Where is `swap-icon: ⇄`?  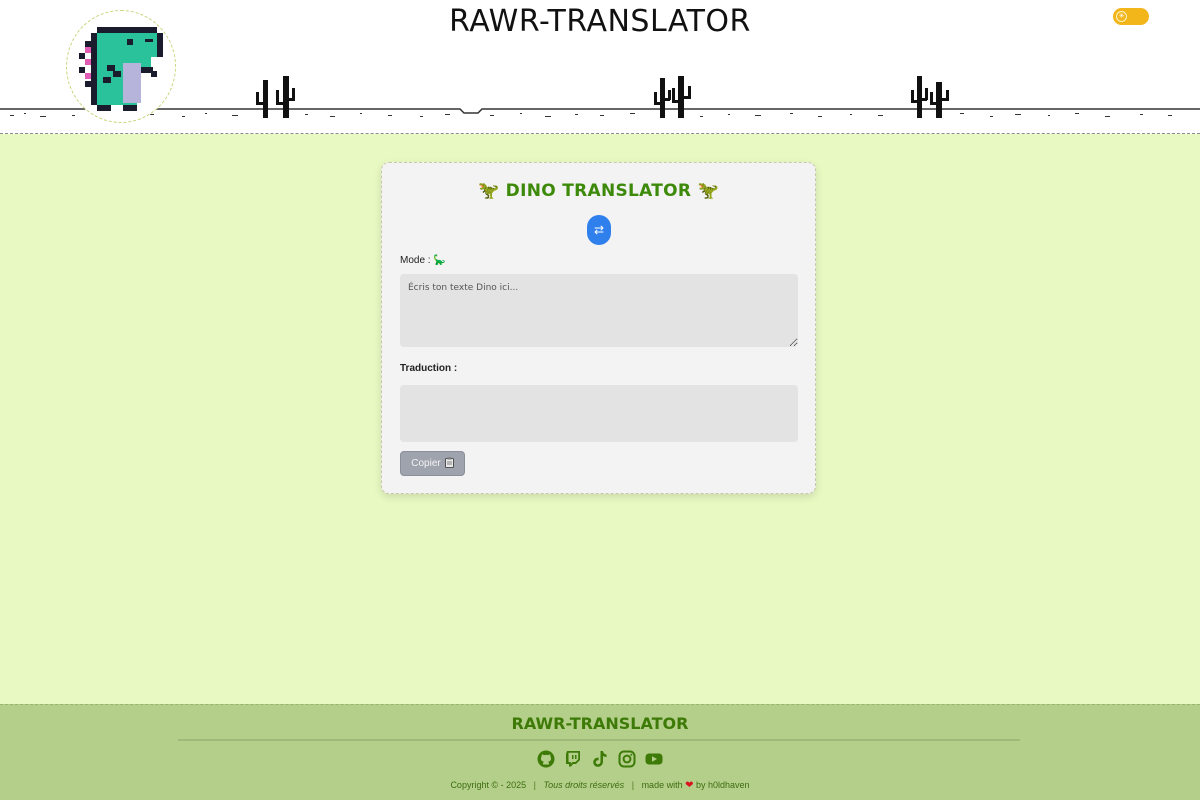 swap-icon: ⇄ is located at coordinates (599, 230).